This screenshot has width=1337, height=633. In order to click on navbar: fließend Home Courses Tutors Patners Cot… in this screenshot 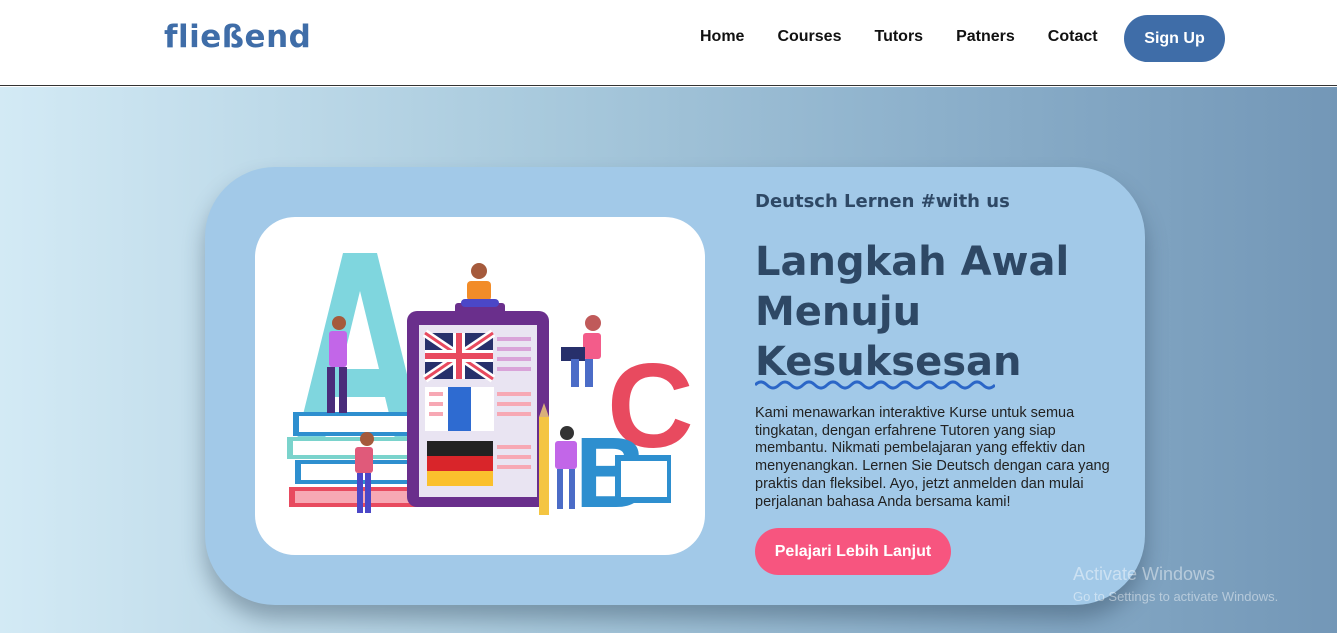, I will do `click(668, 43)`.